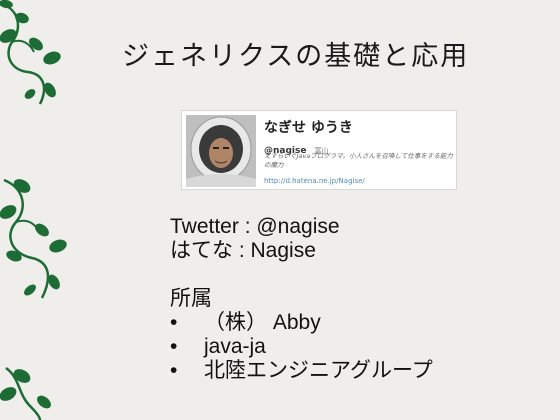 Image resolution: width=560 pixels, height=420 pixels. What do you see at coordinates (30, 52) in the screenshot?
I see `vine-decoration-top` at bounding box center [30, 52].